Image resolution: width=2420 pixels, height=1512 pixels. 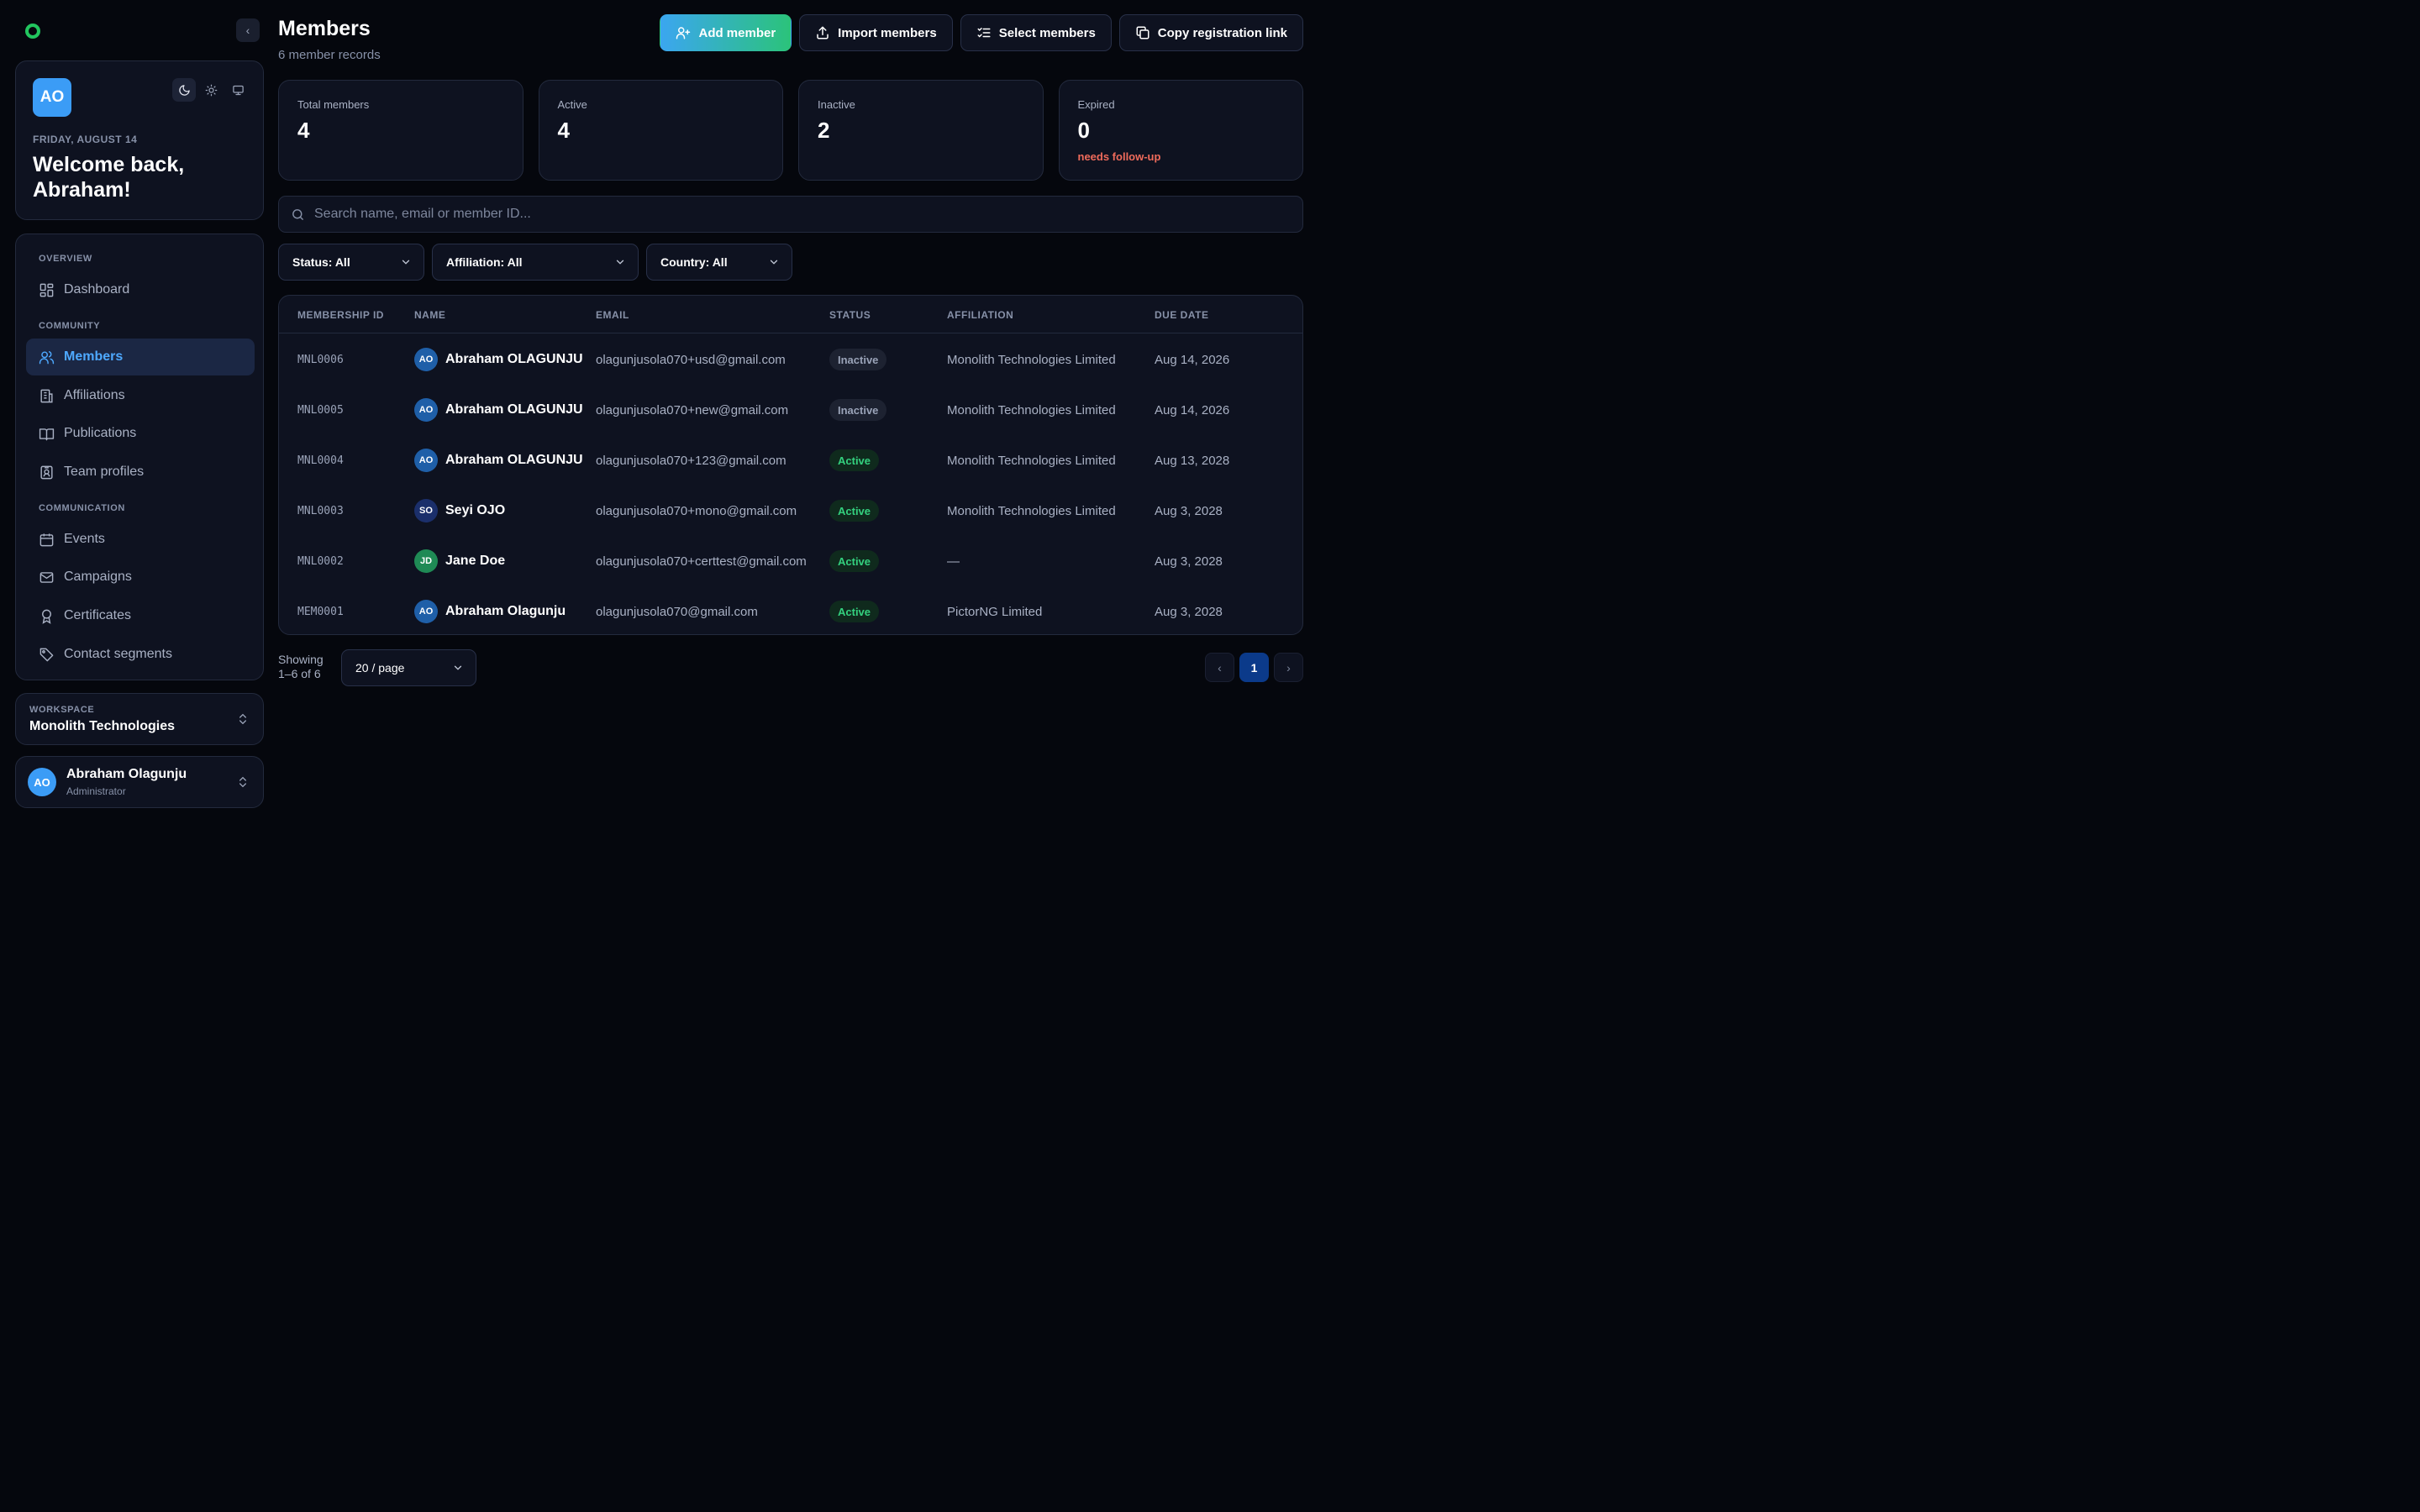 I want to click on email-cell: olagunjusola070+123@gmail.com, so click(x=691, y=460).